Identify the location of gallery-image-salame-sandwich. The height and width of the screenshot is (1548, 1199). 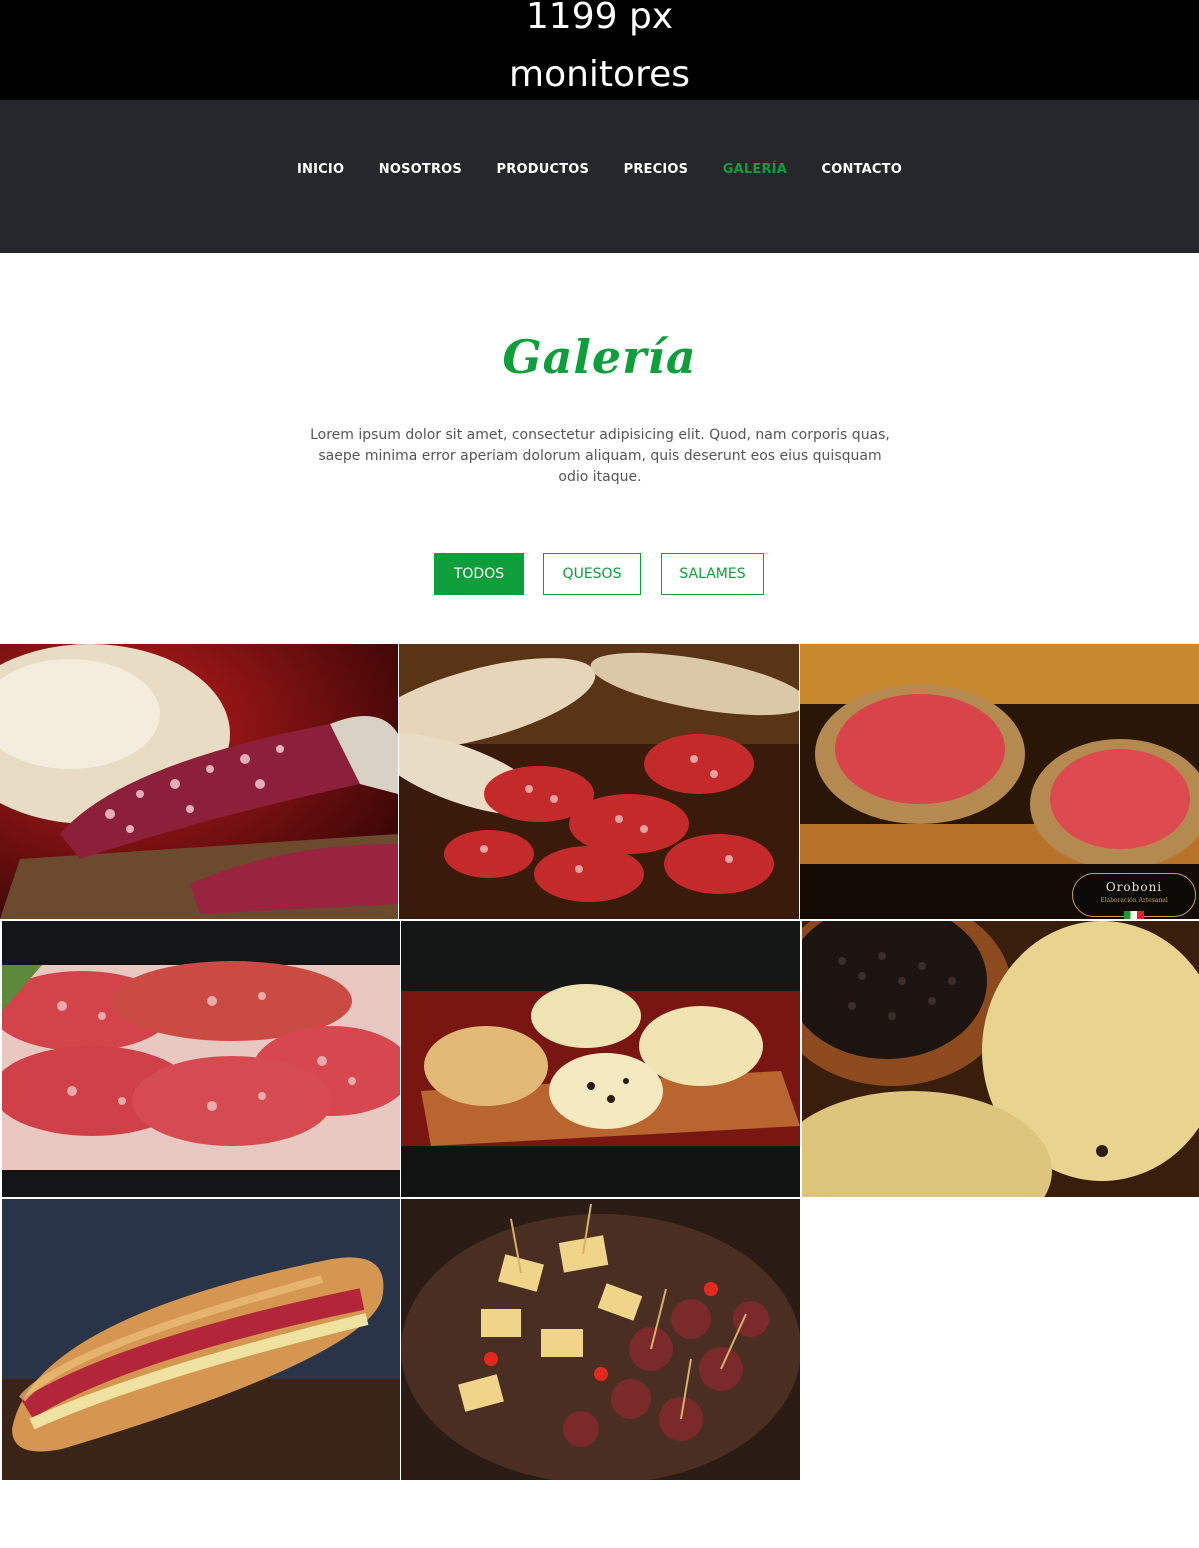
(201, 1339).